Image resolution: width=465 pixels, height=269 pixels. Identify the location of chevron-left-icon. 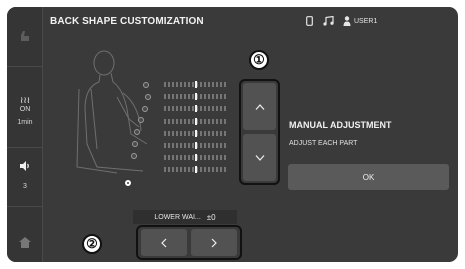
(164, 242).